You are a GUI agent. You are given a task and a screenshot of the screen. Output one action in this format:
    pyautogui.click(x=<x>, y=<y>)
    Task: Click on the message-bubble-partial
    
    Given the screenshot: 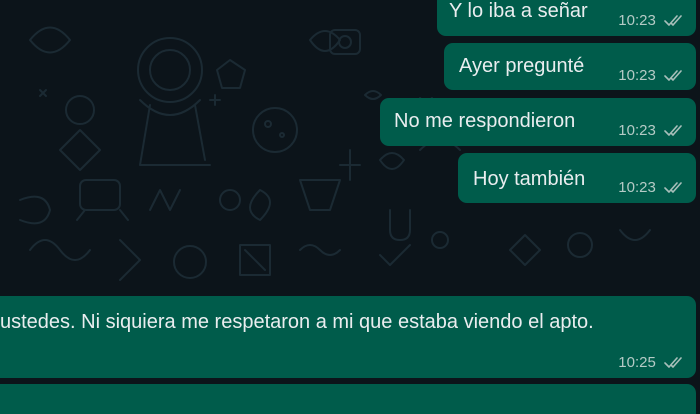 What is the action you would take?
    pyautogui.click(x=348, y=399)
    